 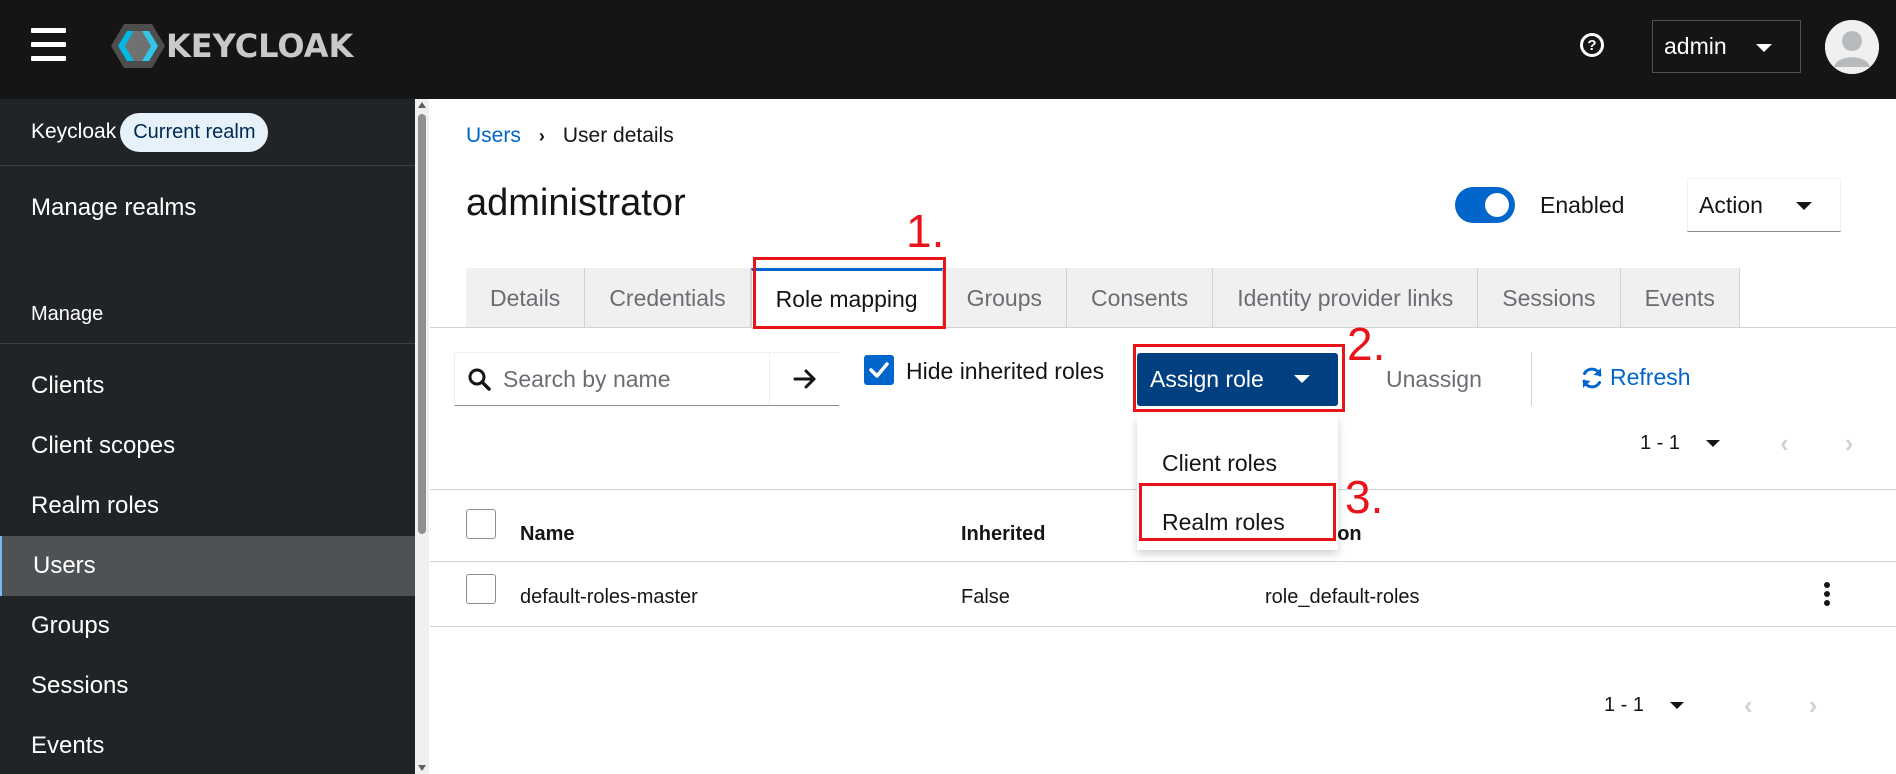 What do you see at coordinates (635, 379) in the screenshot?
I see `search-input` at bounding box center [635, 379].